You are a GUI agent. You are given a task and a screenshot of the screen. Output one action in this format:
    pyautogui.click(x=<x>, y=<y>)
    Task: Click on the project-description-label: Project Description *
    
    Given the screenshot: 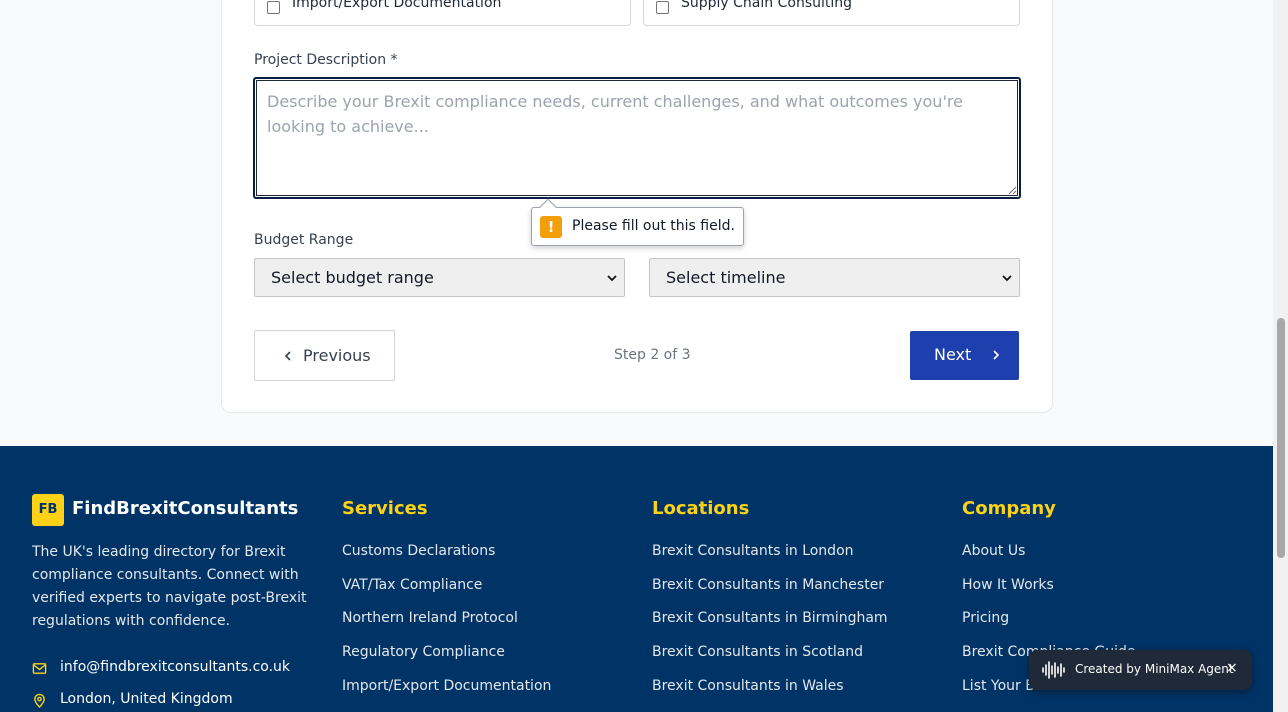 What is the action you would take?
    pyautogui.click(x=326, y=60)
    